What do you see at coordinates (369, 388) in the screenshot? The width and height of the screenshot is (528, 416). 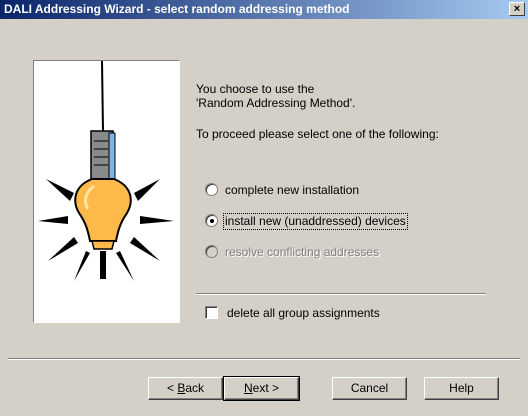 I see `cancel-button: Cancel` at bounding box center [369, 388].